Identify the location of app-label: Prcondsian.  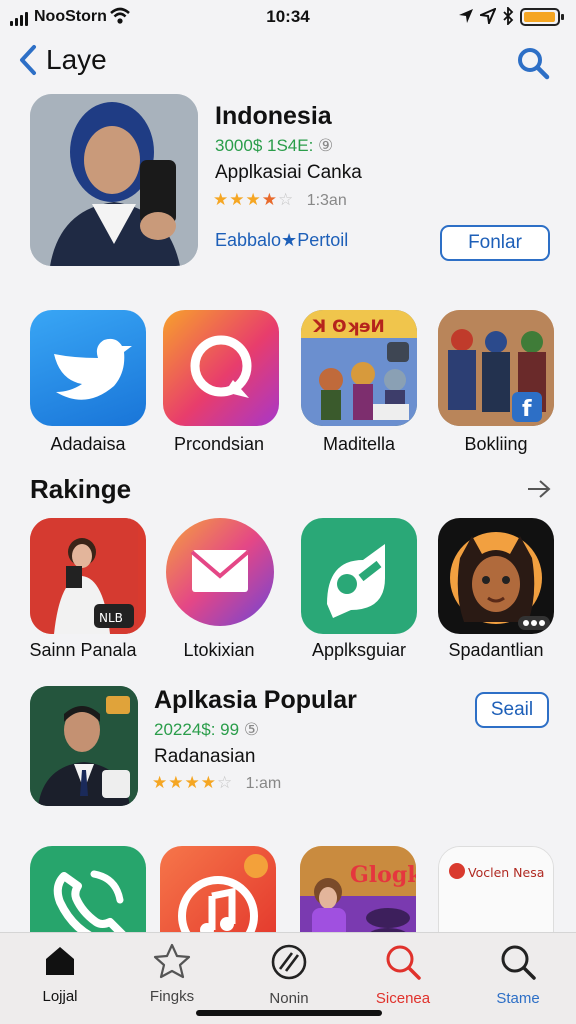
(219, 444).